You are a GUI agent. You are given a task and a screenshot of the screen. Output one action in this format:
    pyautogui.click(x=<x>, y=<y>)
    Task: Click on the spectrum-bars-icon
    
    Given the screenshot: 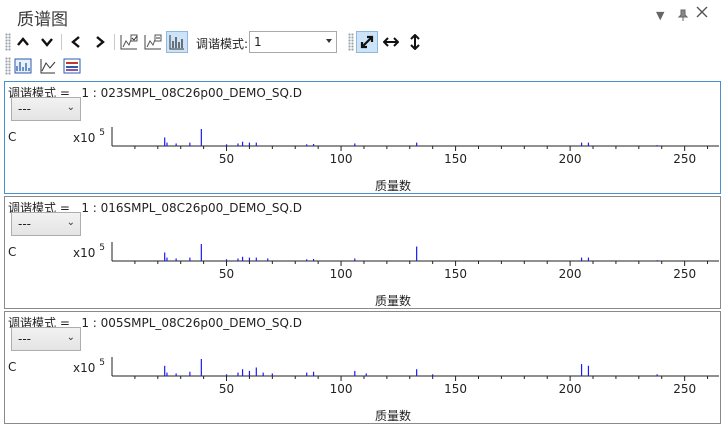 What is the action you would take?
    pyautogui.click(x=176, y=42)
    